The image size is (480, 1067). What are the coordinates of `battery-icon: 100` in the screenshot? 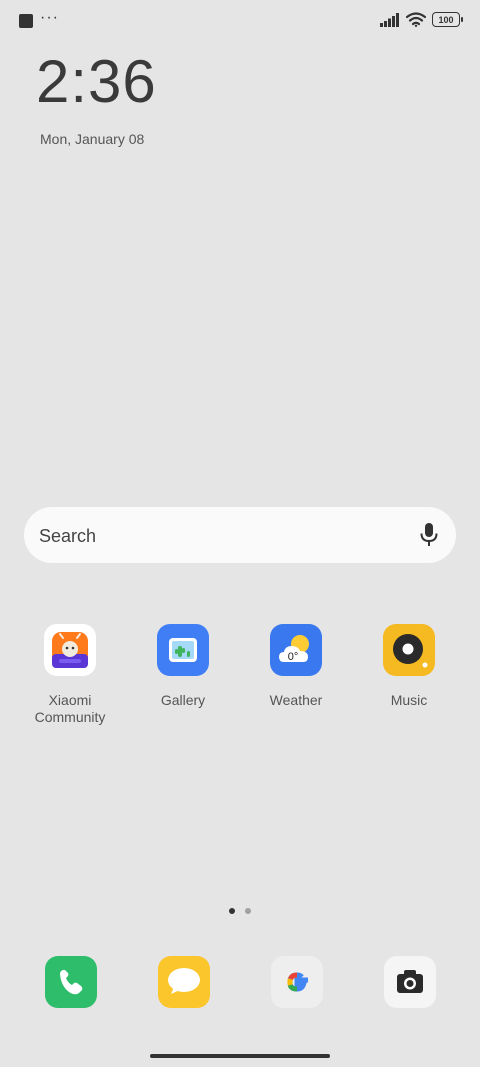 It's located at (447, 19).